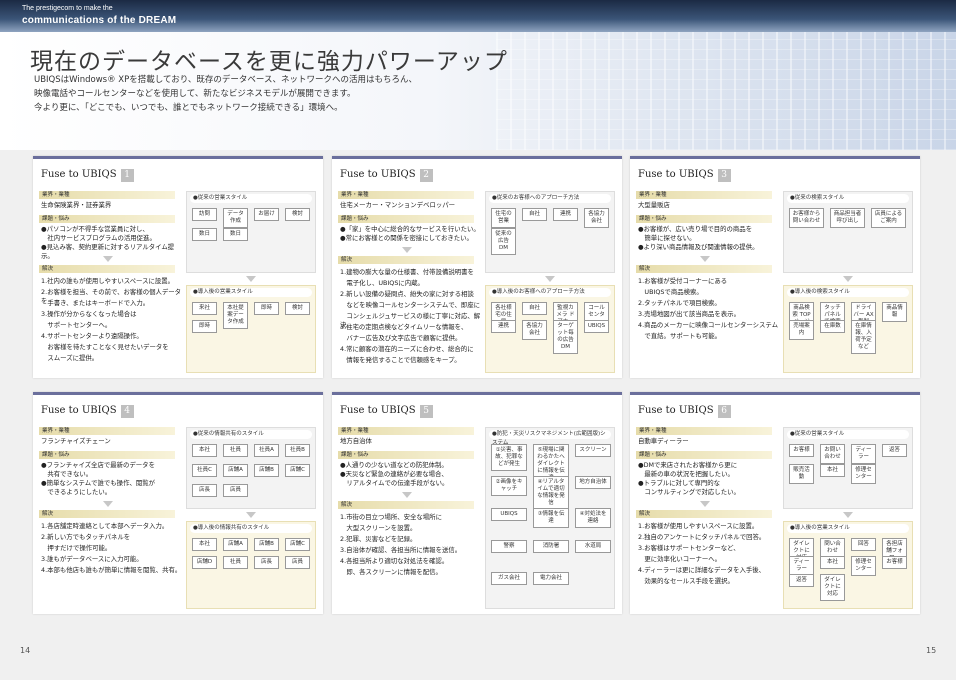 This screenshot has width=956, height=680. Describe the element at coordinates (550, 438) in the screenshot. I see `diagram-title: ●防犯・天災リスクマネジメント(広範囲版)システム` at that location.